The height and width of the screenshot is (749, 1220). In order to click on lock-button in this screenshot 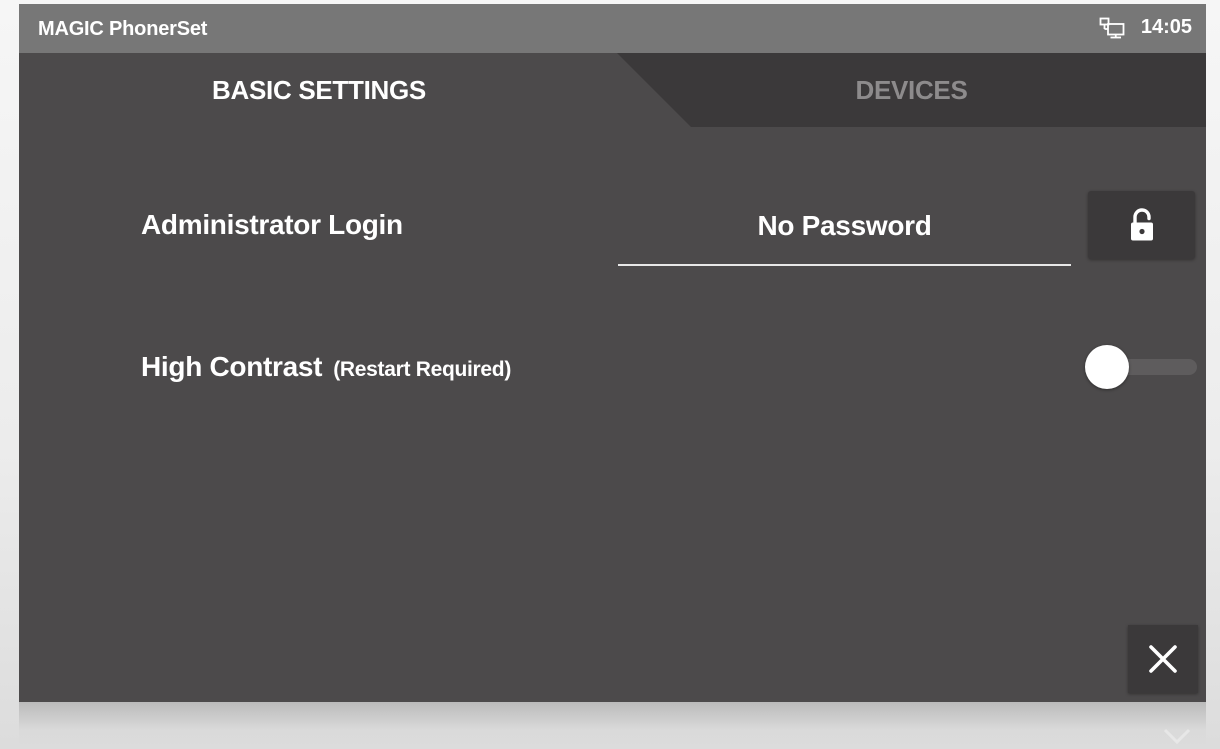, I will do `click(1141, 225)`.